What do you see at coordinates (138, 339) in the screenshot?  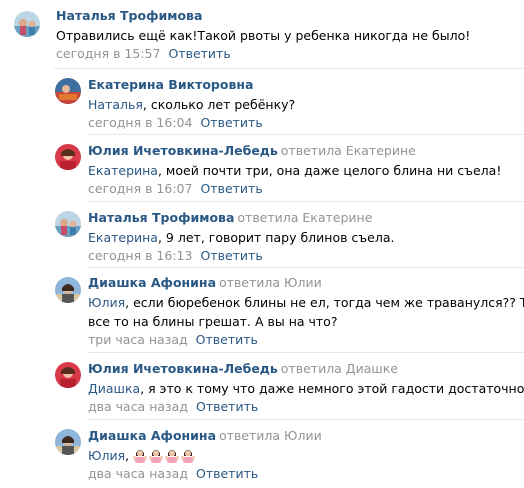 I see `comment-time: три часа назад` at bounding box center [138, 339].